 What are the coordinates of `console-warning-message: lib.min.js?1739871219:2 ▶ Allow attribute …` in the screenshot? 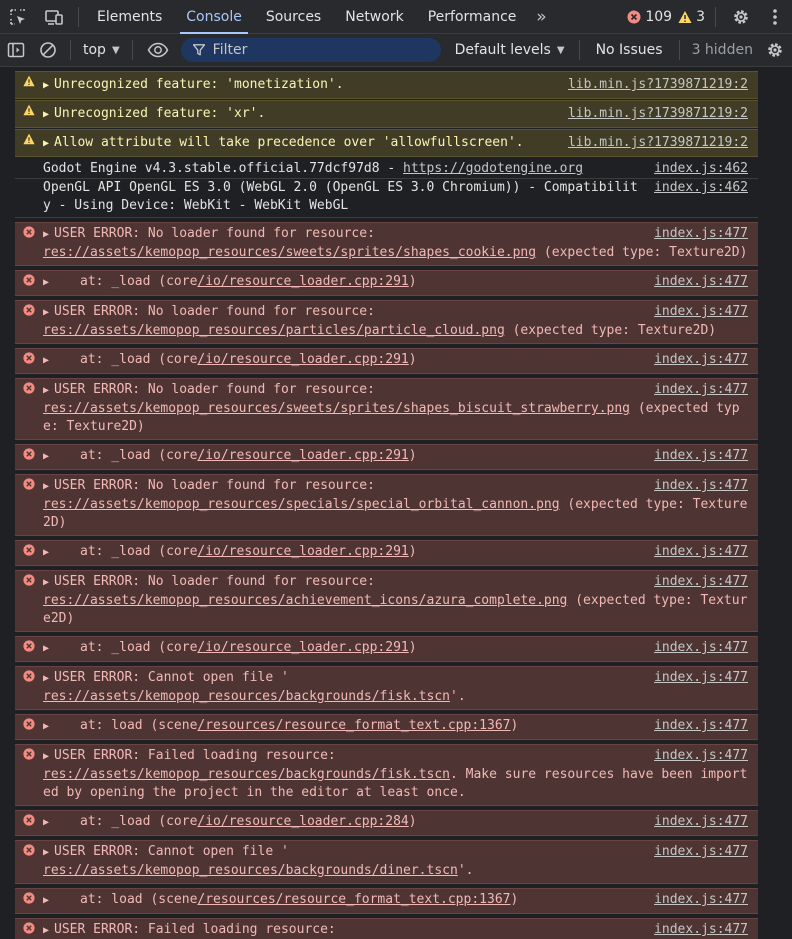 It's located at (386, 143).